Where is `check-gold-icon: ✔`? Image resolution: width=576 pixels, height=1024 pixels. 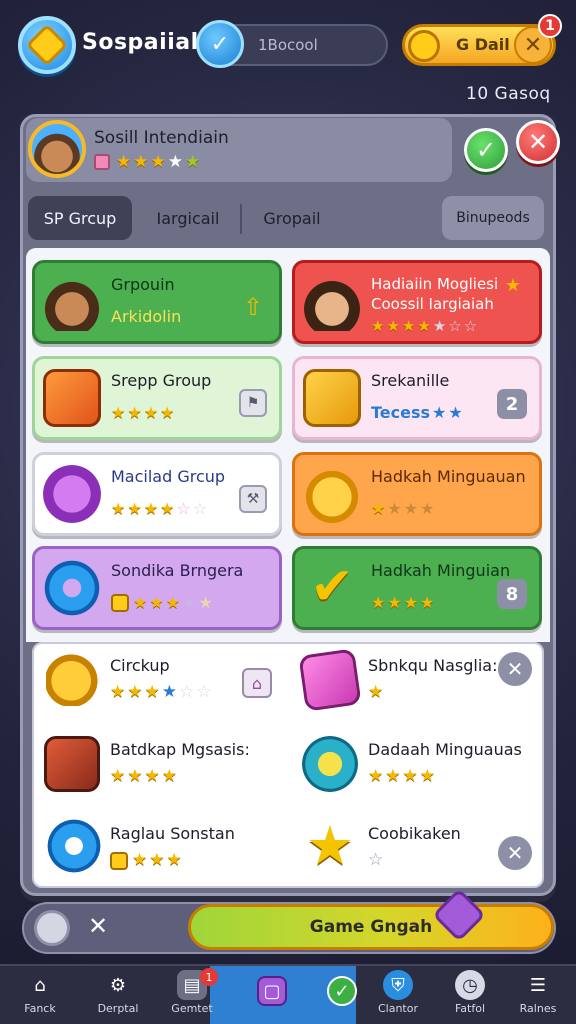
check-gold-icon: ✔ is located at coordinates (332, 587).